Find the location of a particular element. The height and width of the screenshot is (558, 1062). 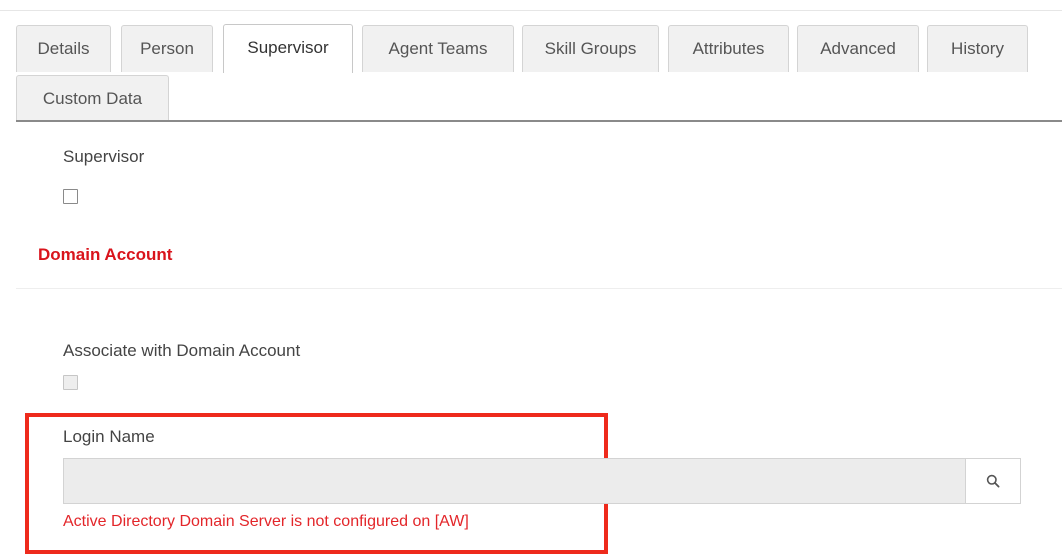

tab-person: Person is located at coordinates (167, 48).